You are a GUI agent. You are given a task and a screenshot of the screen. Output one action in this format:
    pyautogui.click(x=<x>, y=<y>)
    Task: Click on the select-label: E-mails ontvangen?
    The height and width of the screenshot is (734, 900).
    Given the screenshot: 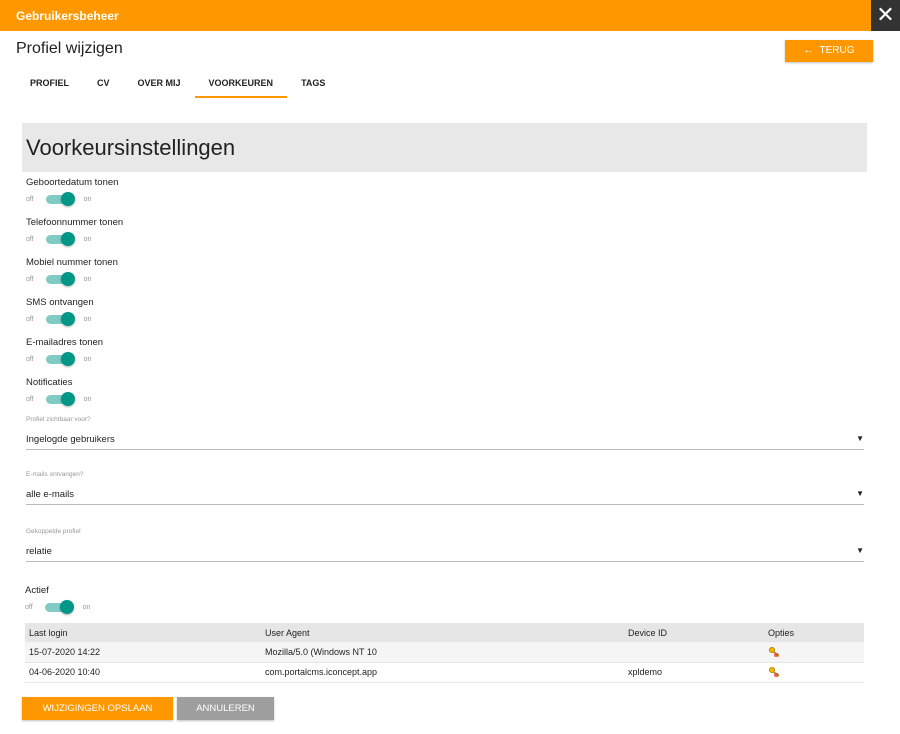 What is the action you would take?
    pyautogui.click(x=55, y=474)
    